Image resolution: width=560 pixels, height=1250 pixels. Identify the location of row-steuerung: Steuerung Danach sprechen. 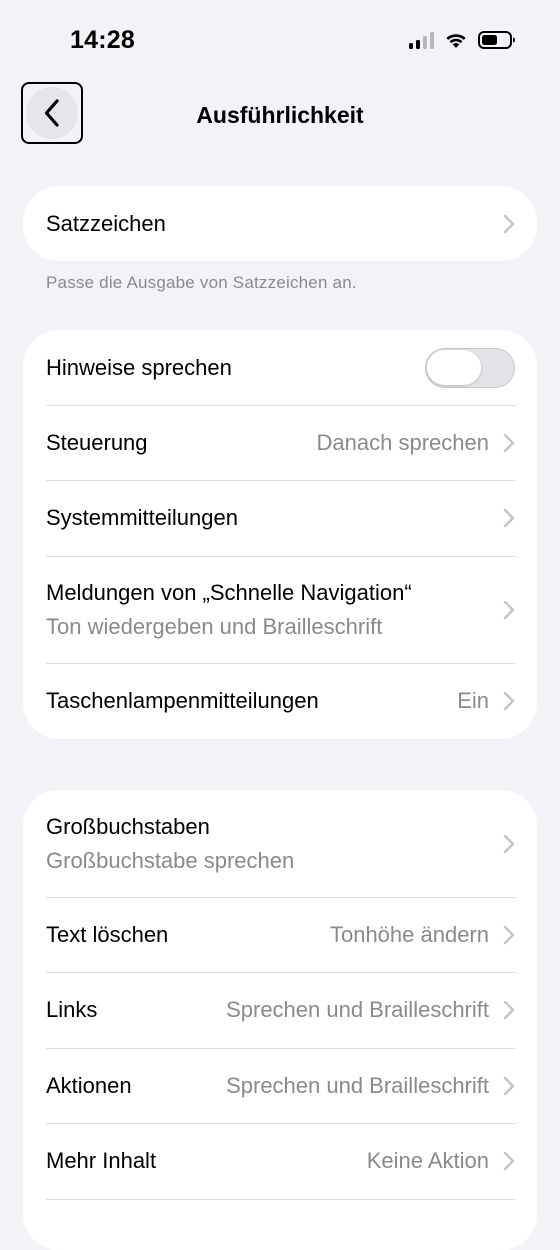
(280, 442).